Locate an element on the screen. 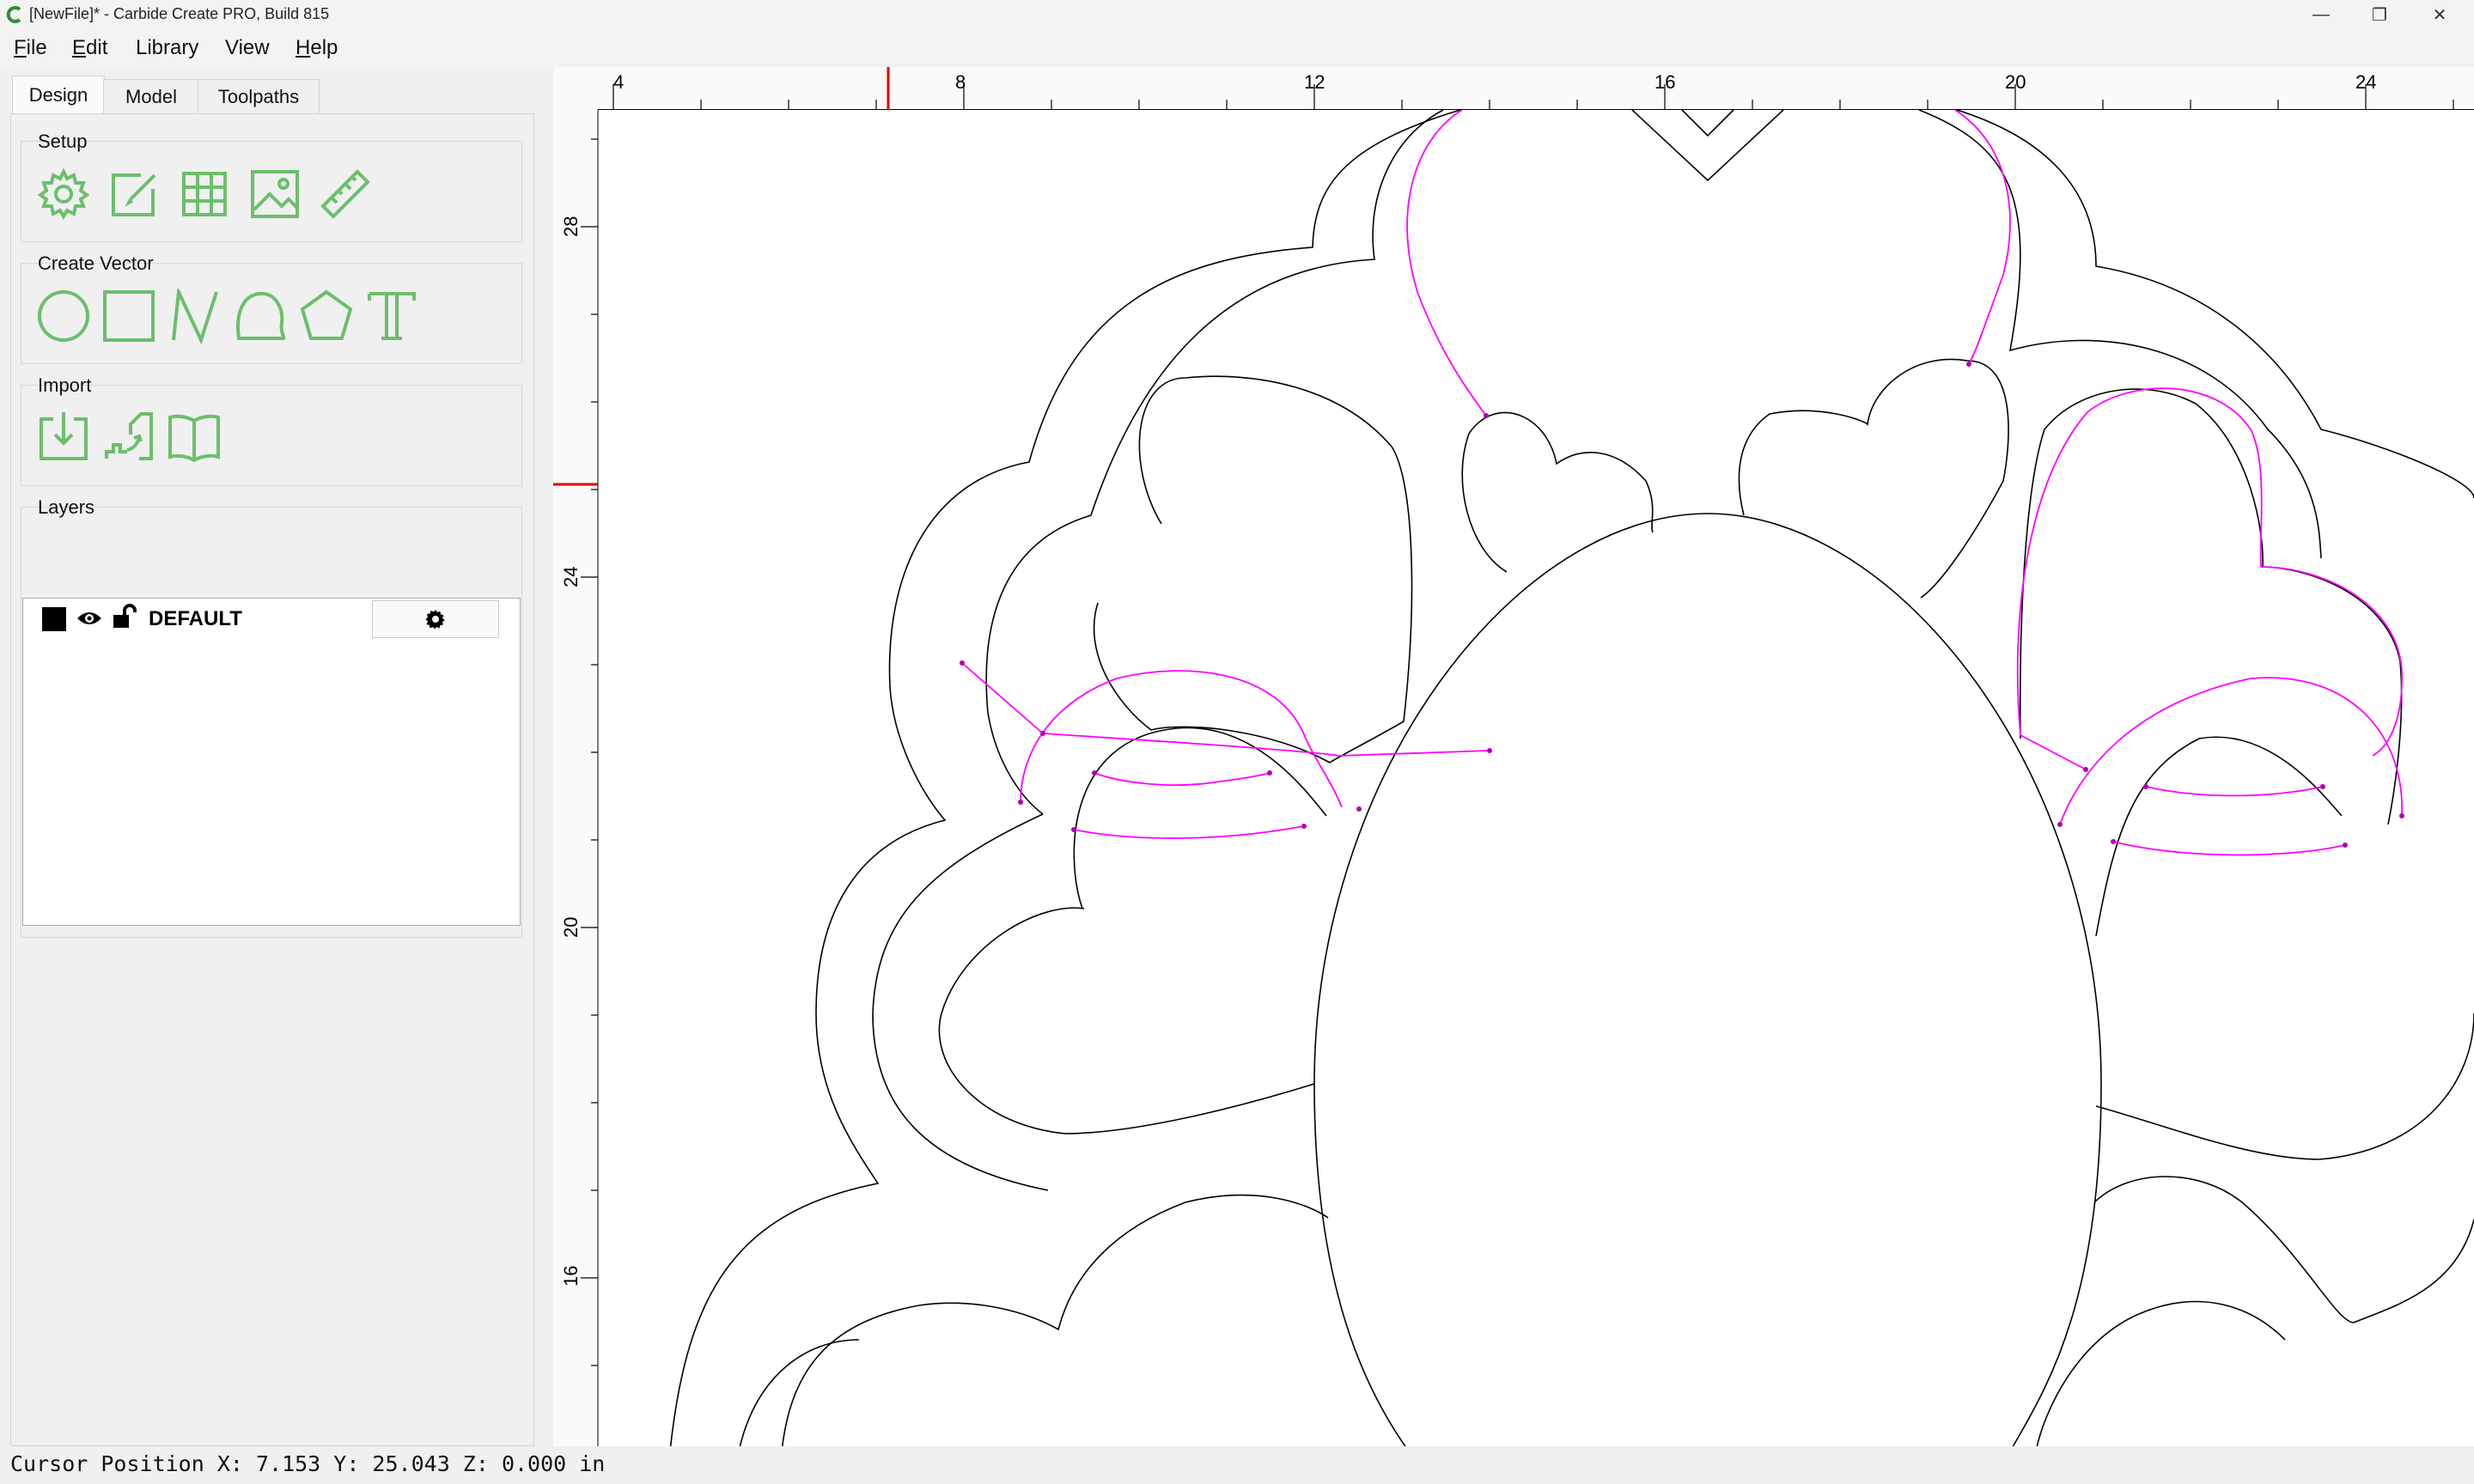 The width and height of the screenshot is (2474, 1484). eye-icon is located at coordinates (89, 619).